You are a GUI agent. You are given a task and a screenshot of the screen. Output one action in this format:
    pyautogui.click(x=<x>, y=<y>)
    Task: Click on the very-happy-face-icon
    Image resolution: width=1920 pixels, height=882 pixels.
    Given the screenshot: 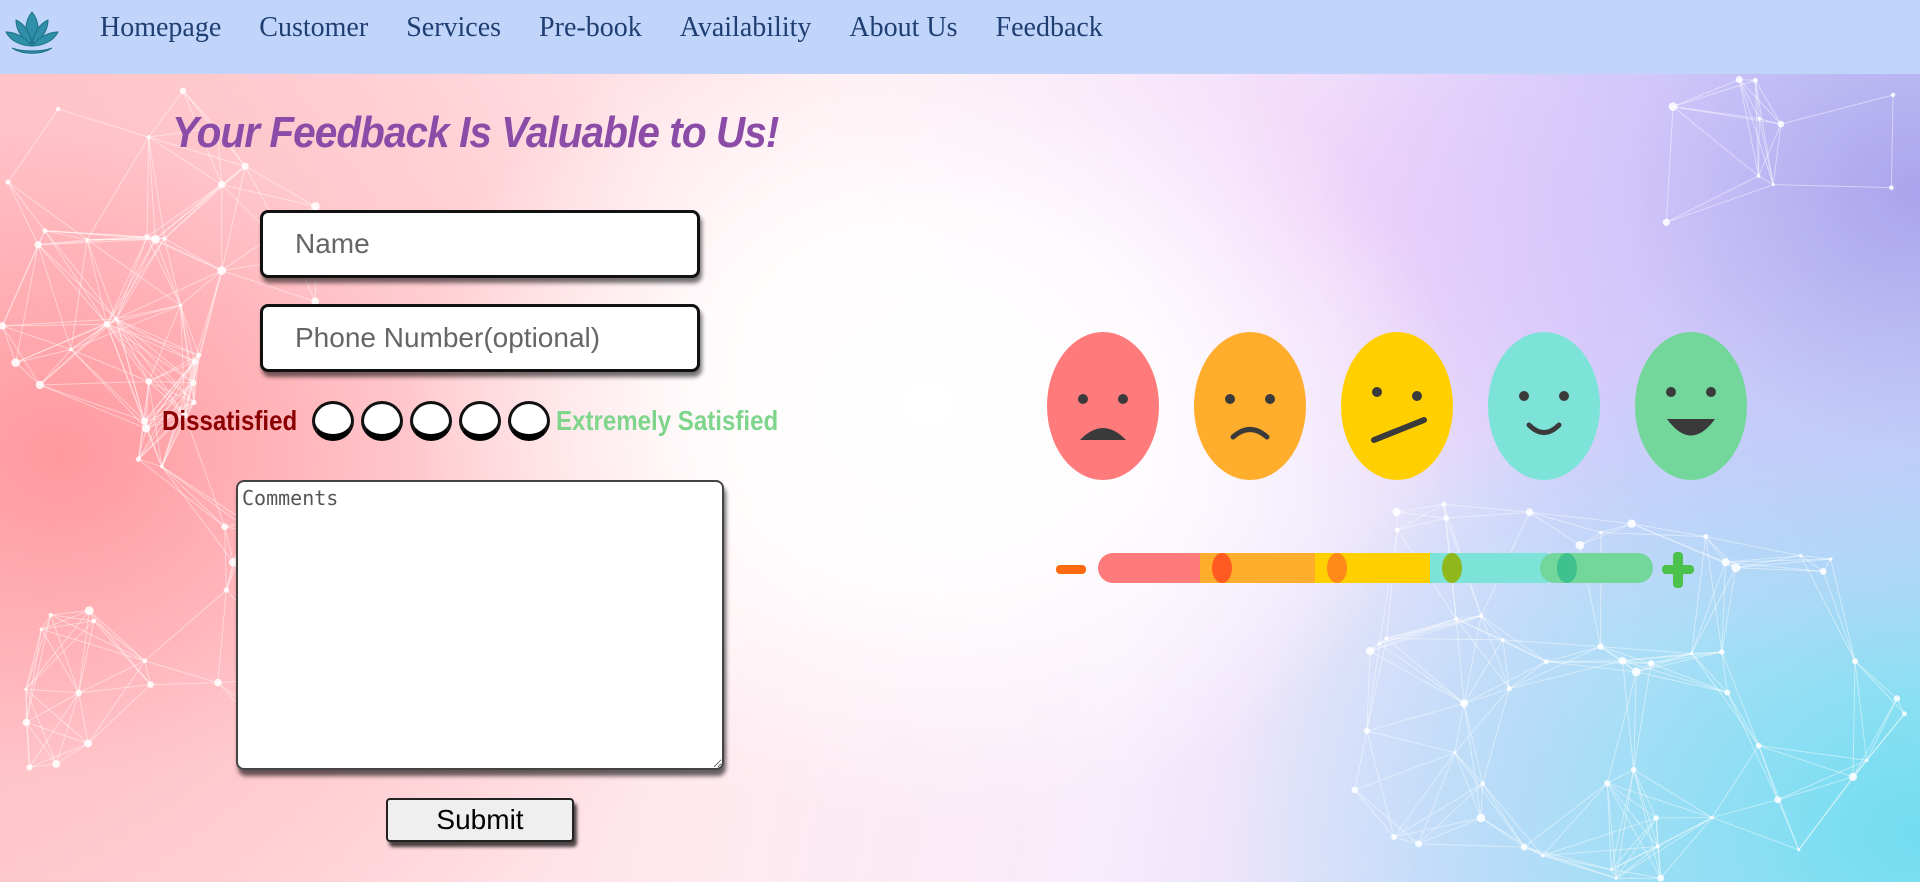 What is the action you would take?
    pyautogui.click(x=1691, y=406)
    